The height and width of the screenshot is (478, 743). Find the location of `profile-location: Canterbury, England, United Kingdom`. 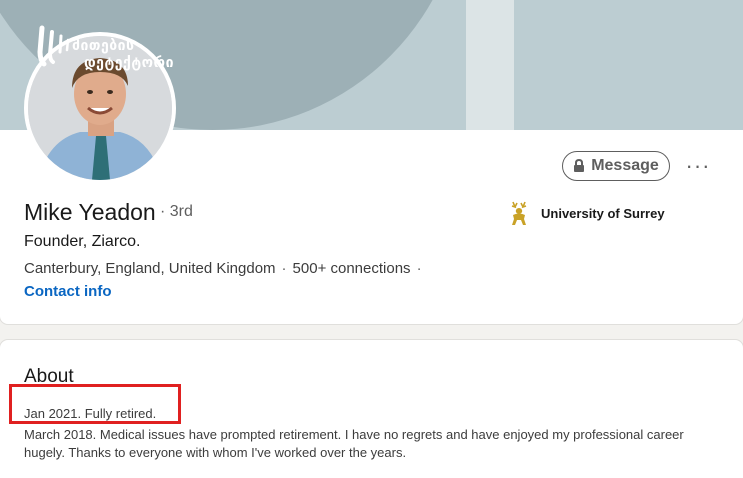

profile-location: Canterbury, England, United Kingdom is located at coordinates (150, 268).